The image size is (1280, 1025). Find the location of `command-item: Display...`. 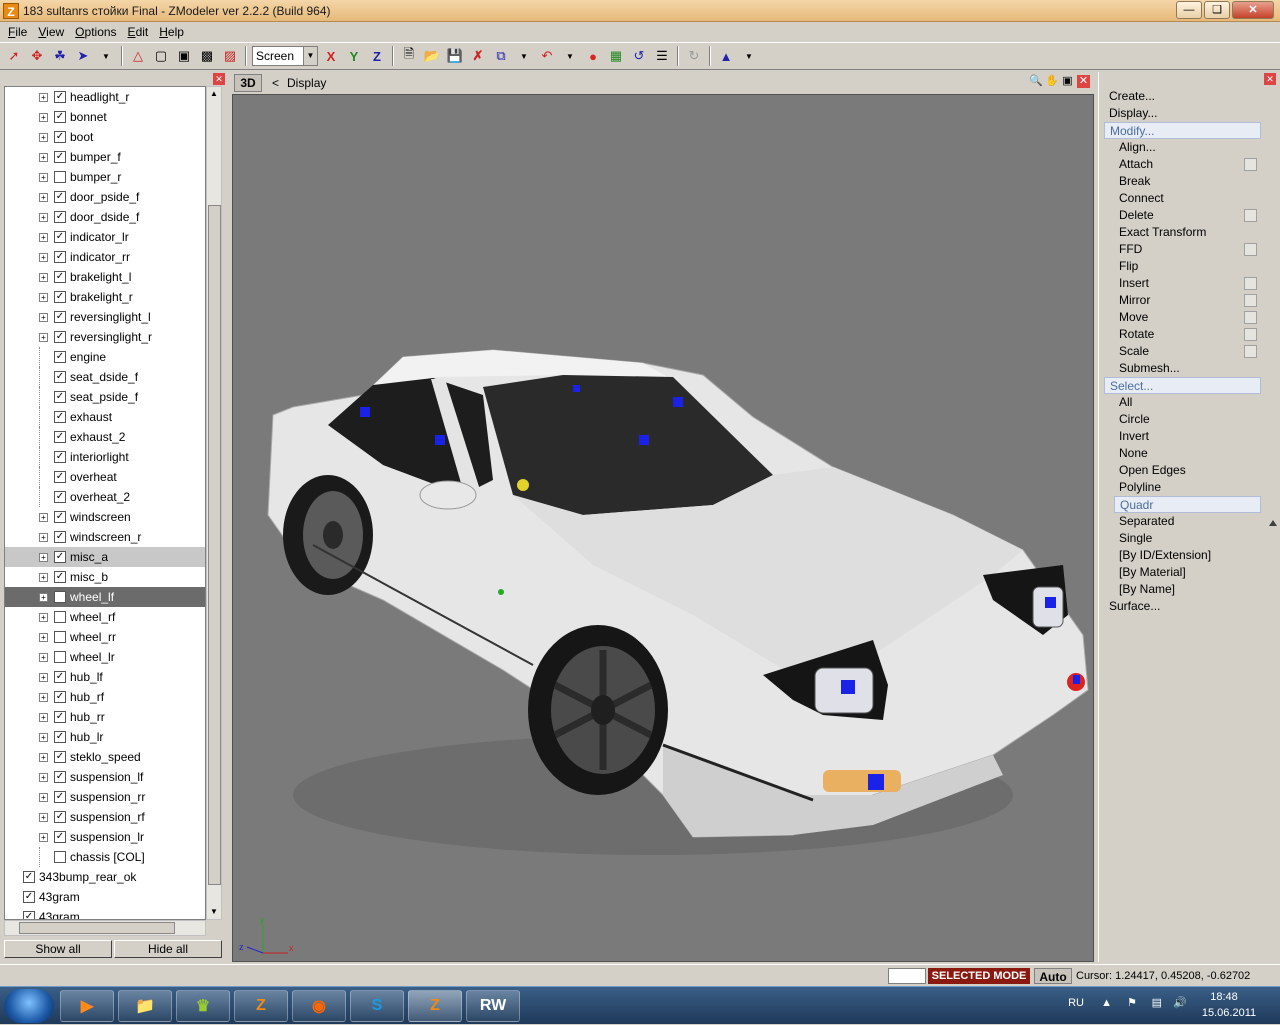

command-item: Display... is located at coordinates (1182, 113).